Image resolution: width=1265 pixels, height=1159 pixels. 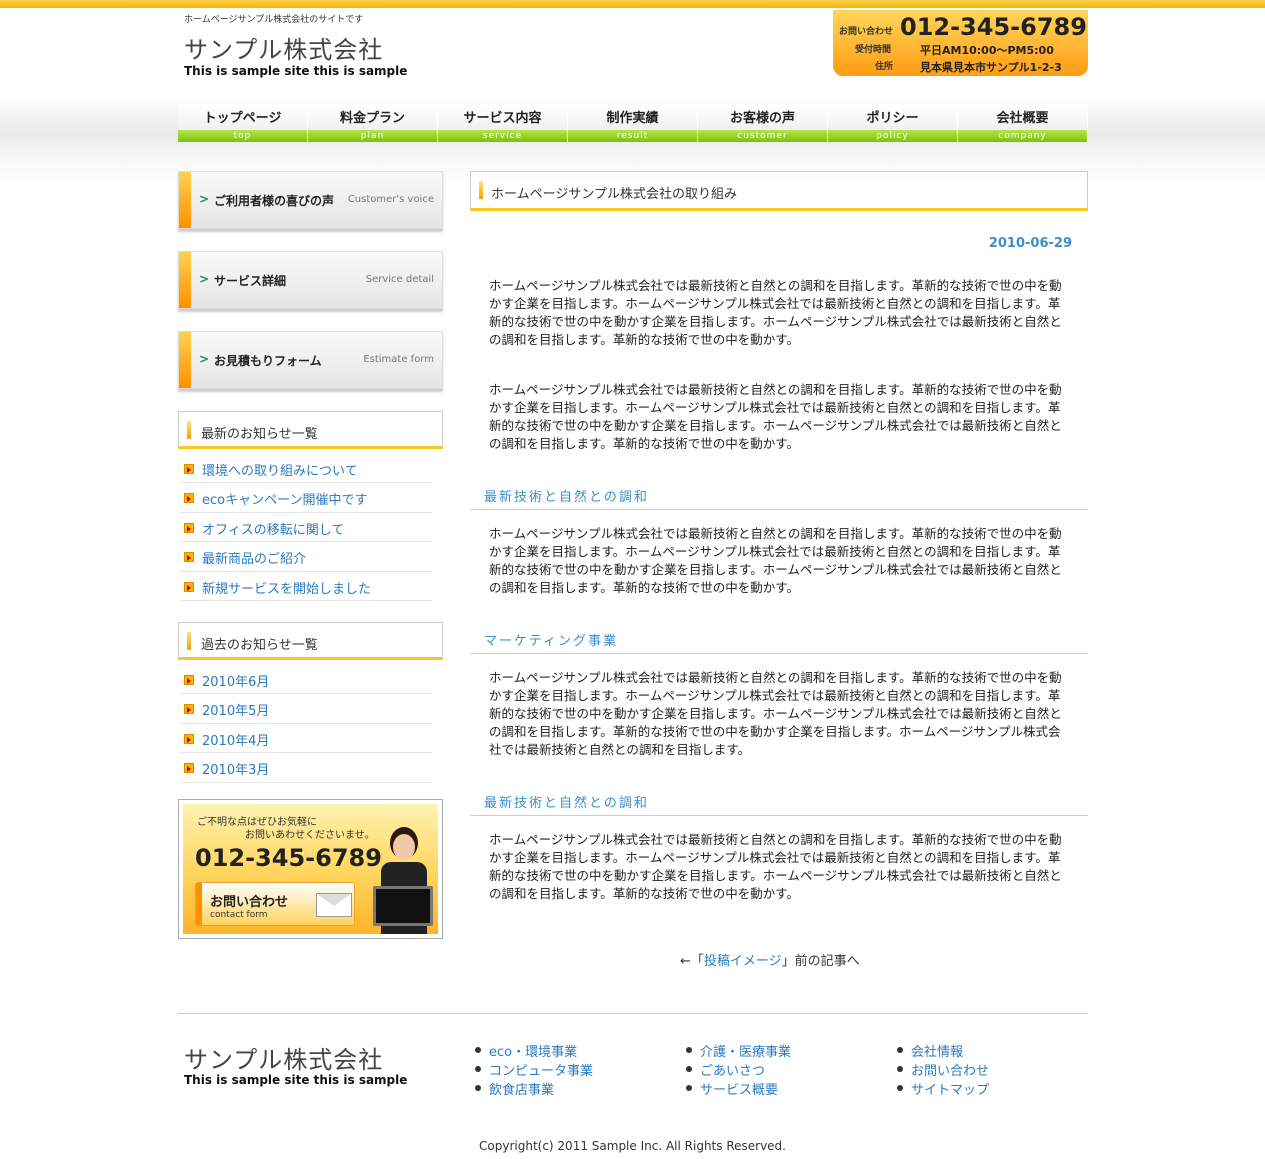 I want to click on nav-label: 制作実績, so click(x=632, y=118).